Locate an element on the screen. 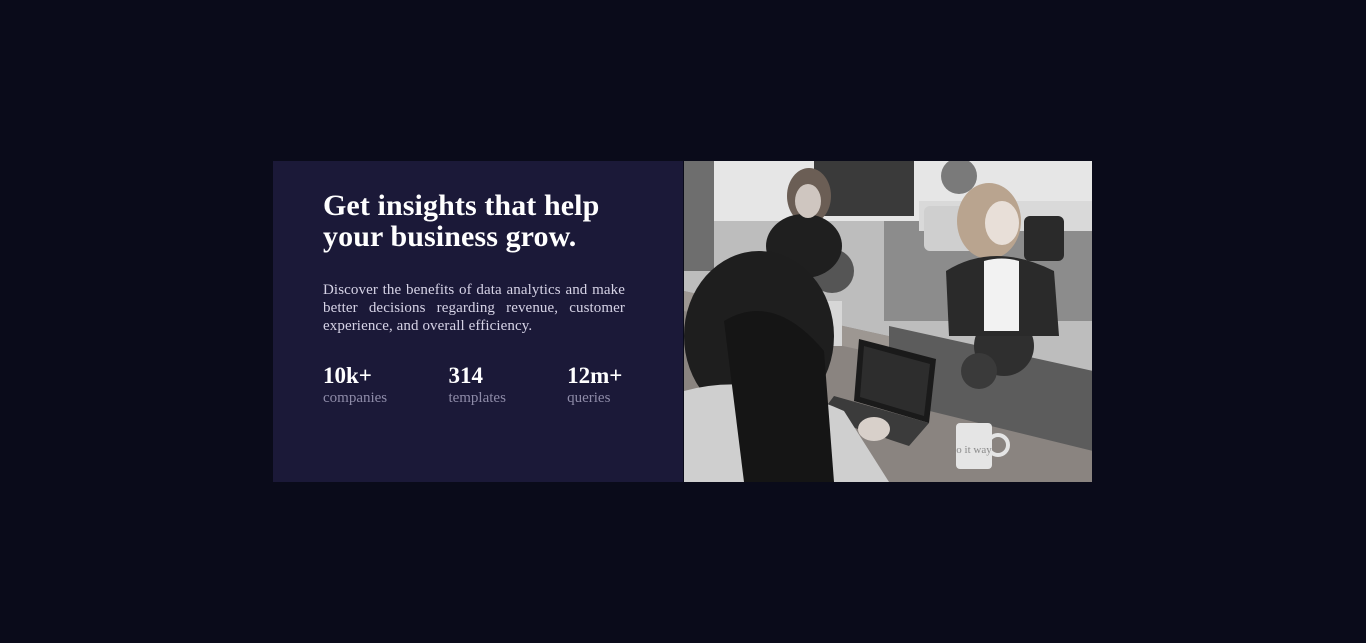 This screenshot has width=1366, height=643. stat-value: 10k+ is located at coordinates (347, 375).